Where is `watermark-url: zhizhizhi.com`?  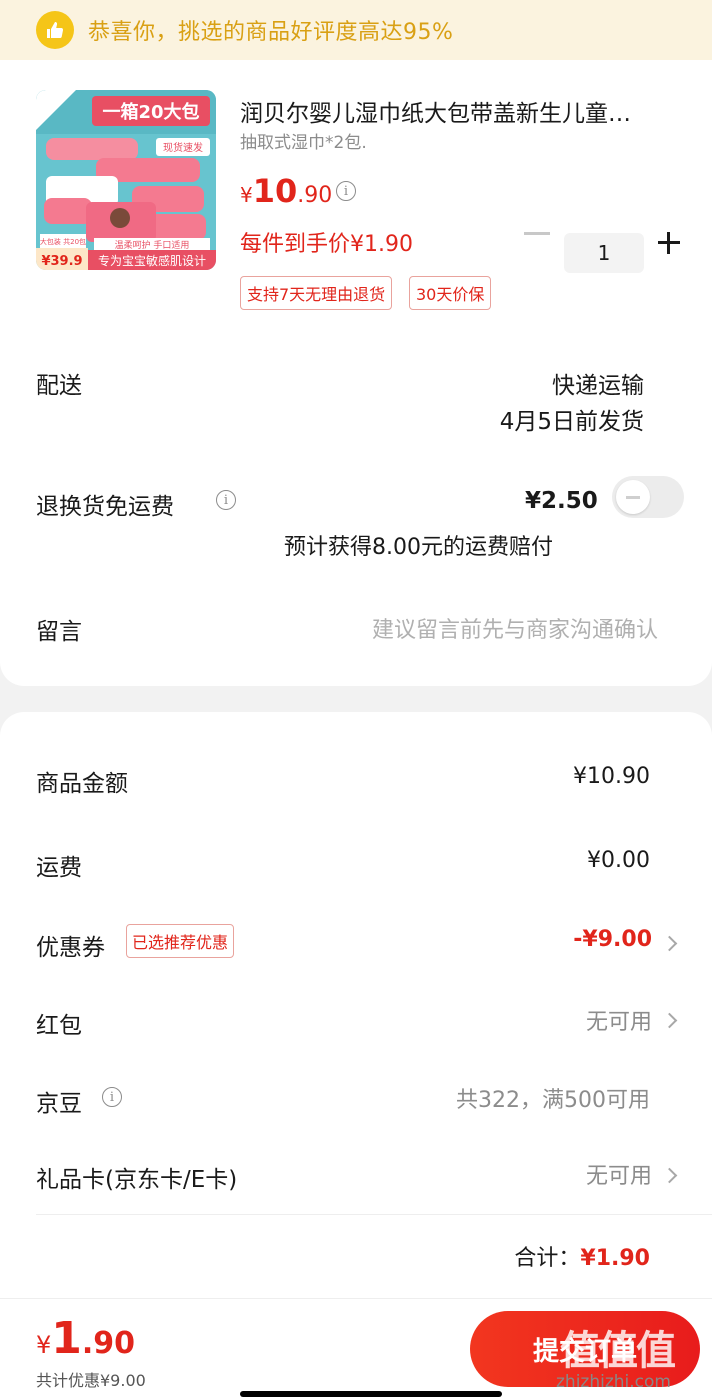
watermark-url: zhizhizhi.com is located at coordinates (613, 1382).